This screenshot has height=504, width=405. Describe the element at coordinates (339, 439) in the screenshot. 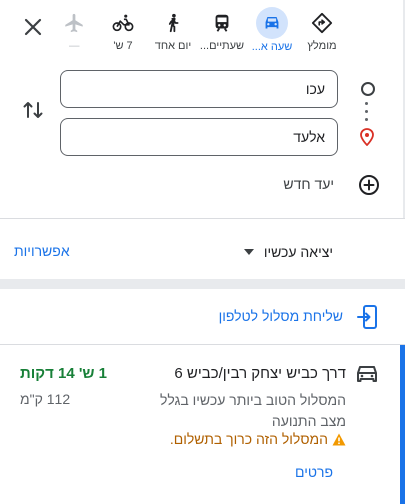

I see `warning-icon` at that location.